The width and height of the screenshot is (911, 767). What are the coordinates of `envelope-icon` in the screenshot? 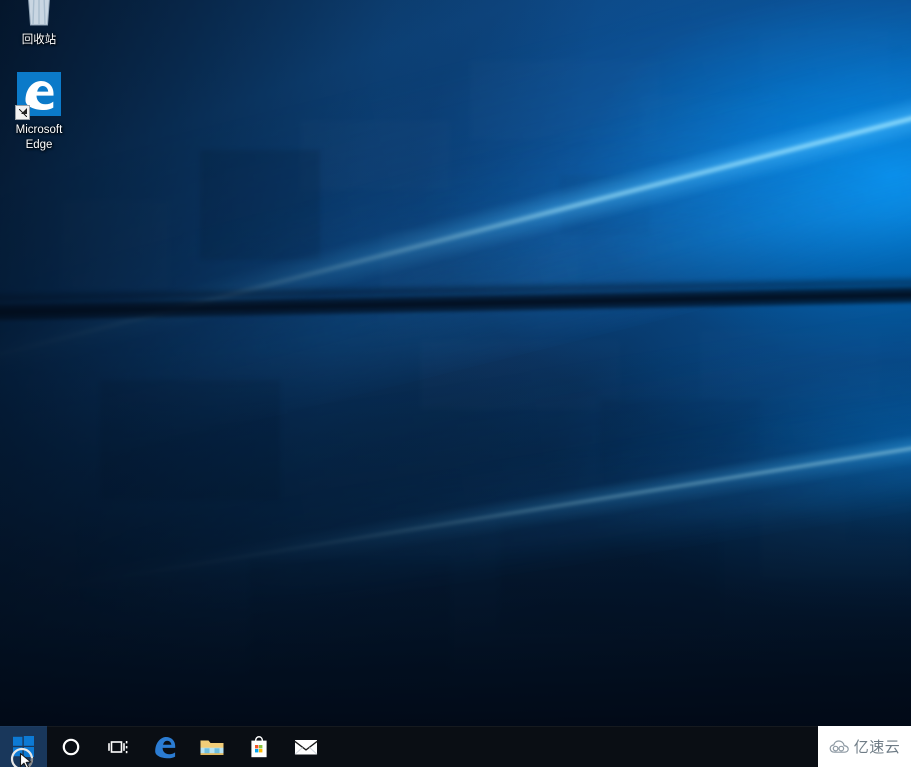 It's located at (305, 747).